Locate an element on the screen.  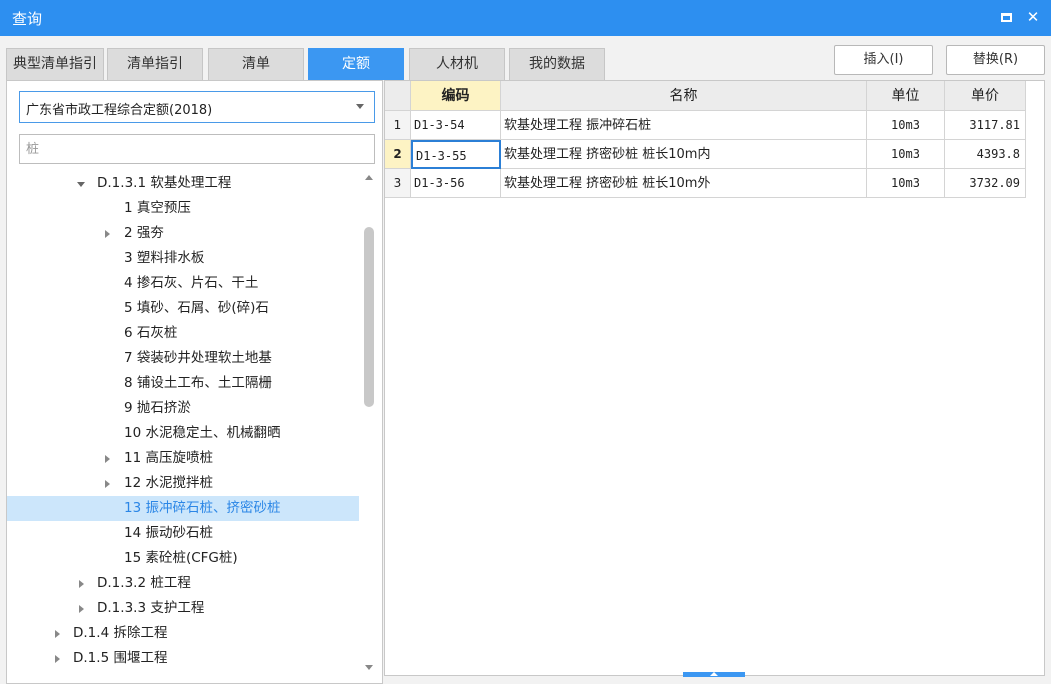
panel-splitter-handle is located at coordinates (714, 674).